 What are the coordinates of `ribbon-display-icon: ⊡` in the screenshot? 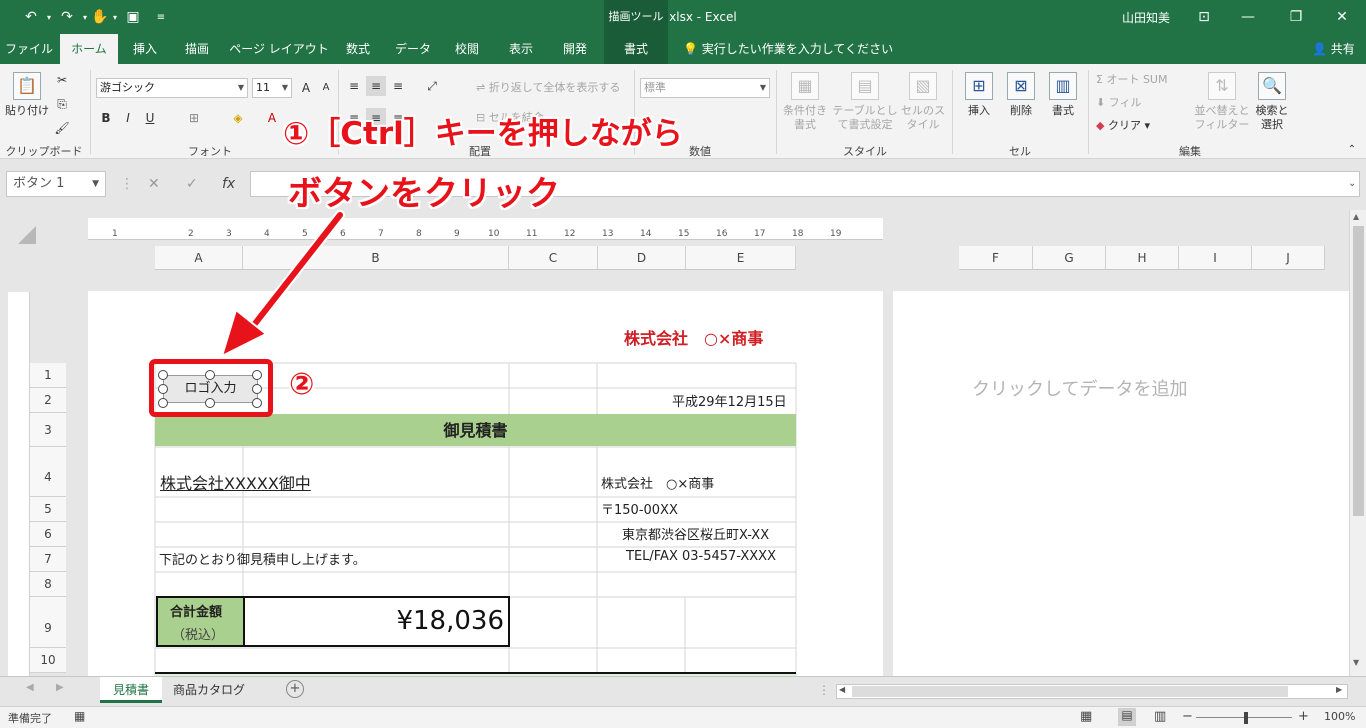 It's located at (1204, 17).